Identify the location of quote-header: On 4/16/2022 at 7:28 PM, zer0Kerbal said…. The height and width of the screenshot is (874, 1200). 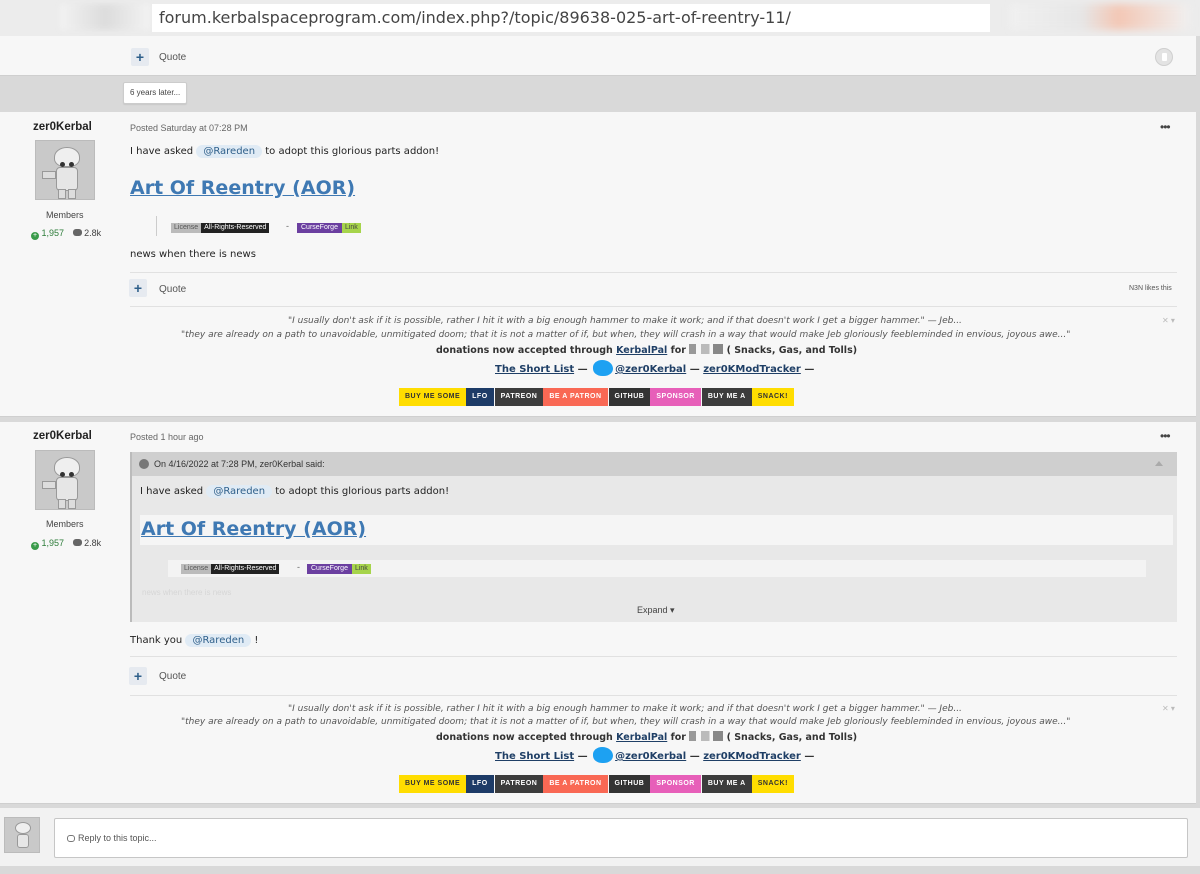
(654, 464).